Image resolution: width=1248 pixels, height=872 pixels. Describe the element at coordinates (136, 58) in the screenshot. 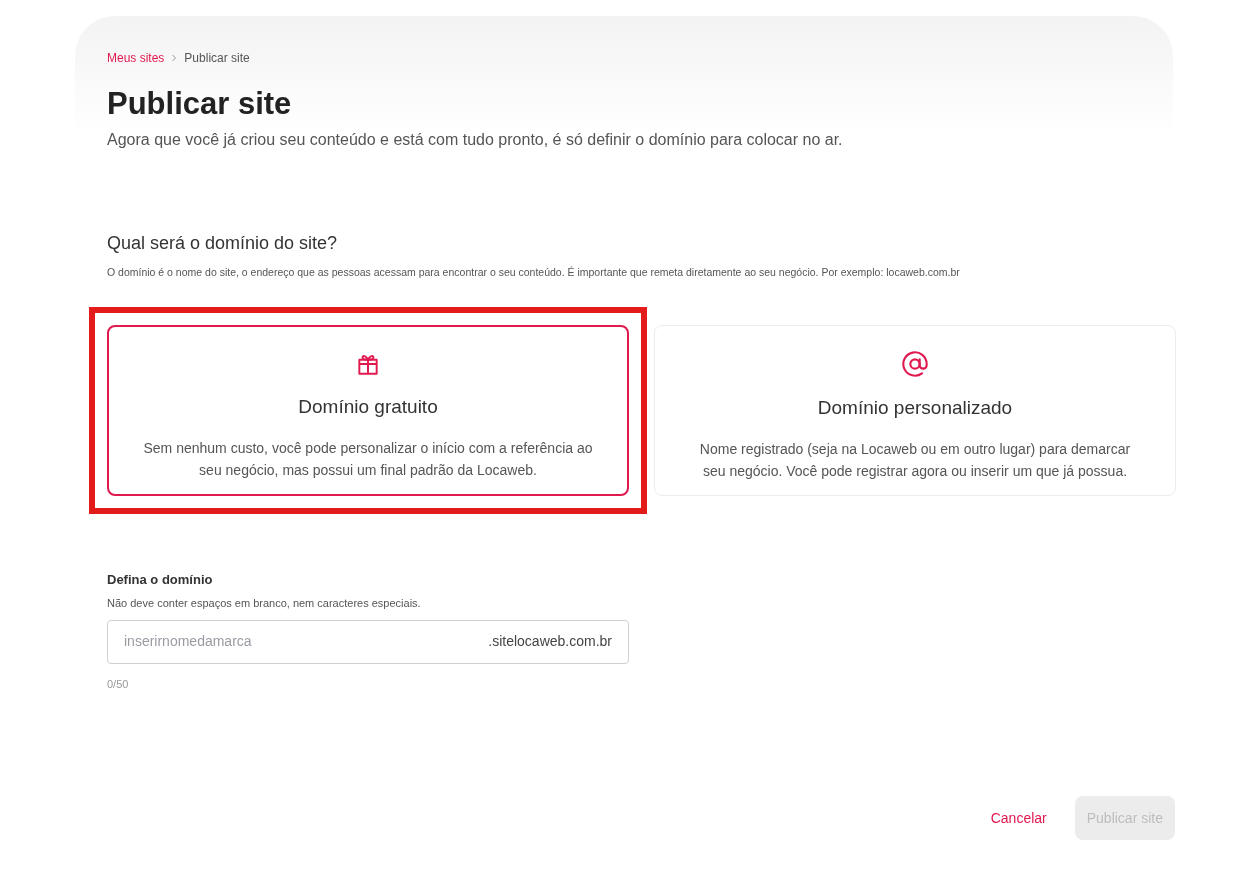

I see `breadcrumb-link: Meus sites` at that location.